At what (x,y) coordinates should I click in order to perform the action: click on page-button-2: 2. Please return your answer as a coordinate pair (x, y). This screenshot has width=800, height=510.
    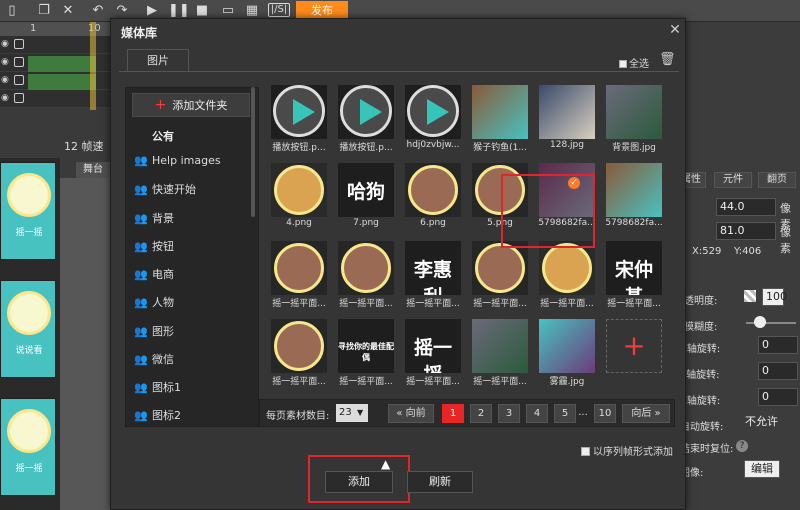
    Looking at the image, I should click on (481, 413).